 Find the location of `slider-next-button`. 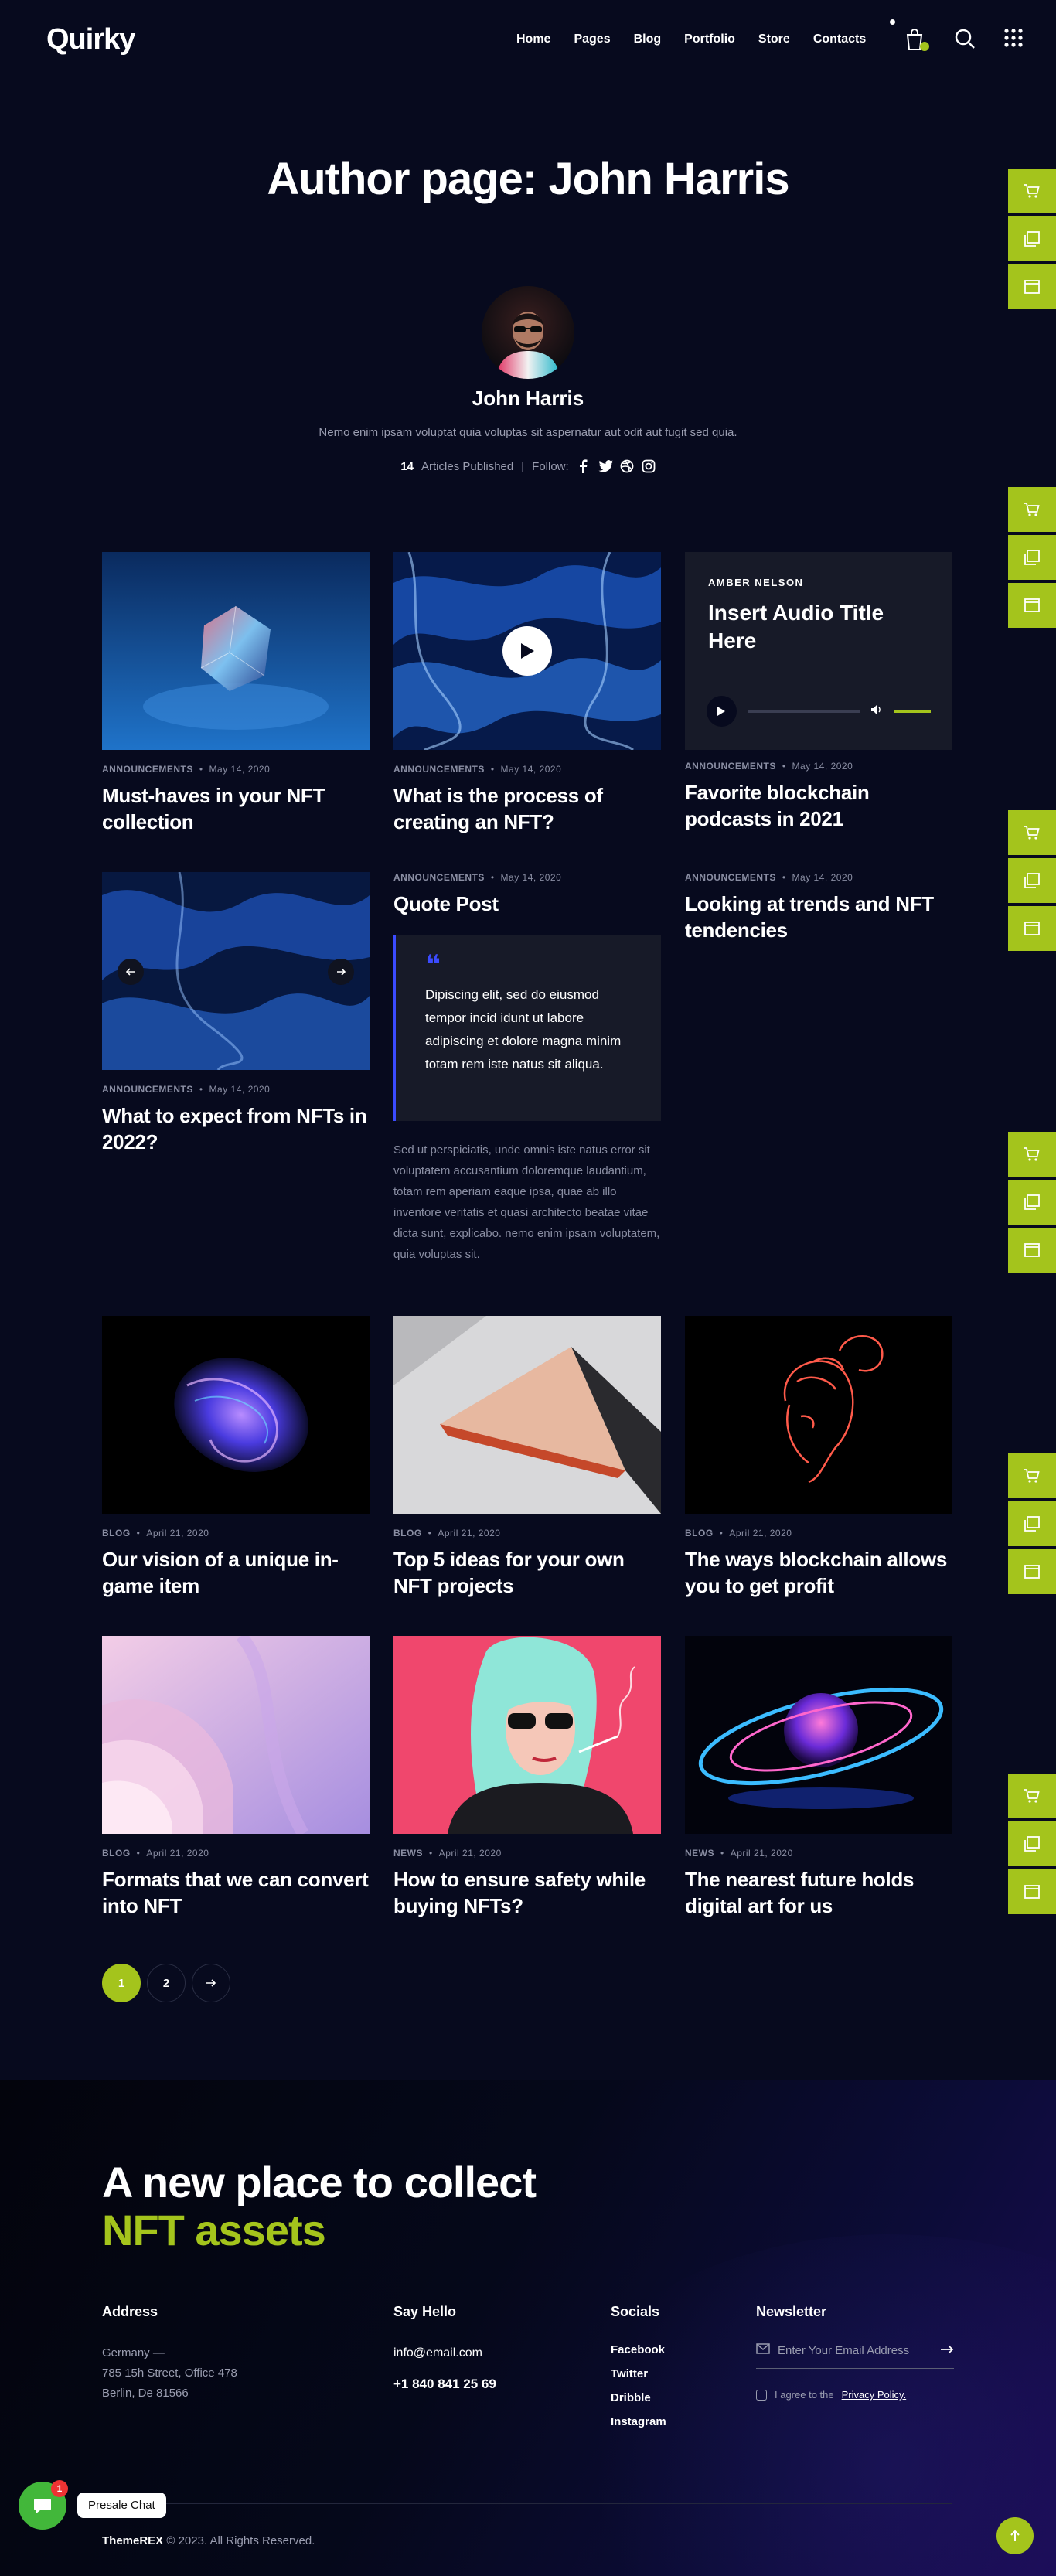

slider-next-button is located at coordinates (341, 972).